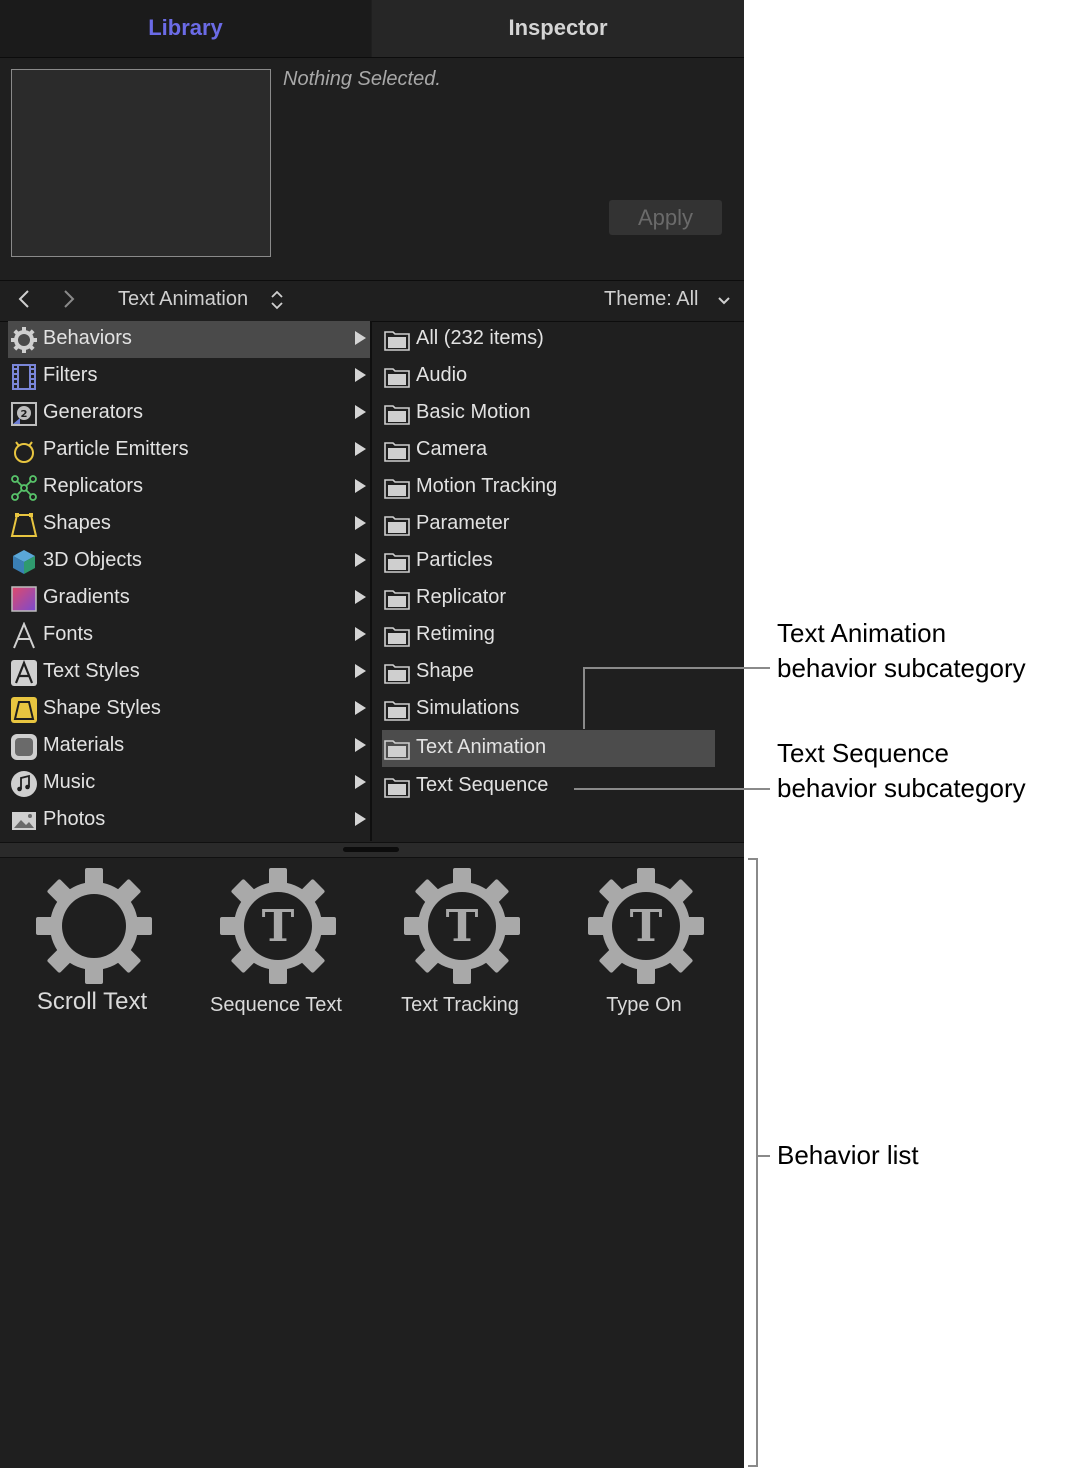  Describe the element at coordinates (460, 1005) in the screenshot. I see `behavior-label: Text Tracking` at that location.